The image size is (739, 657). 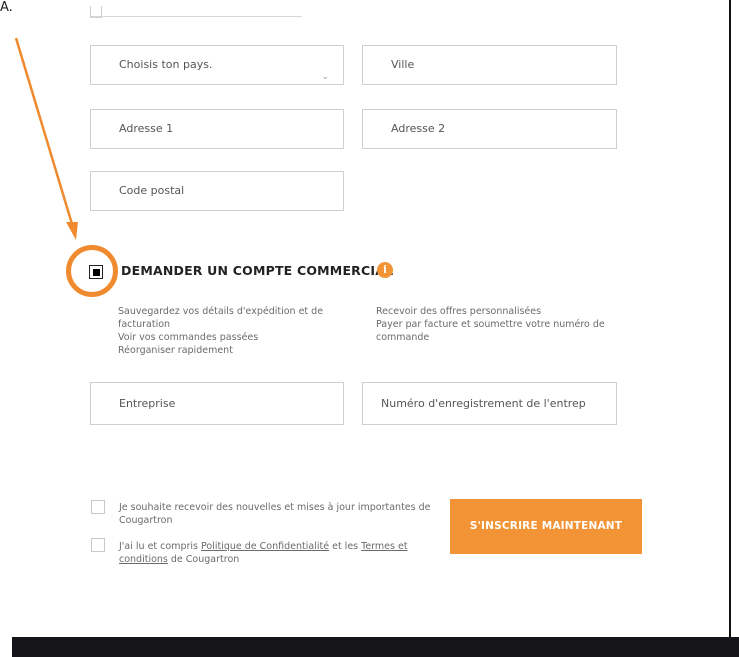 I want to click on annotation-arrow, so click(x=46, y=138).